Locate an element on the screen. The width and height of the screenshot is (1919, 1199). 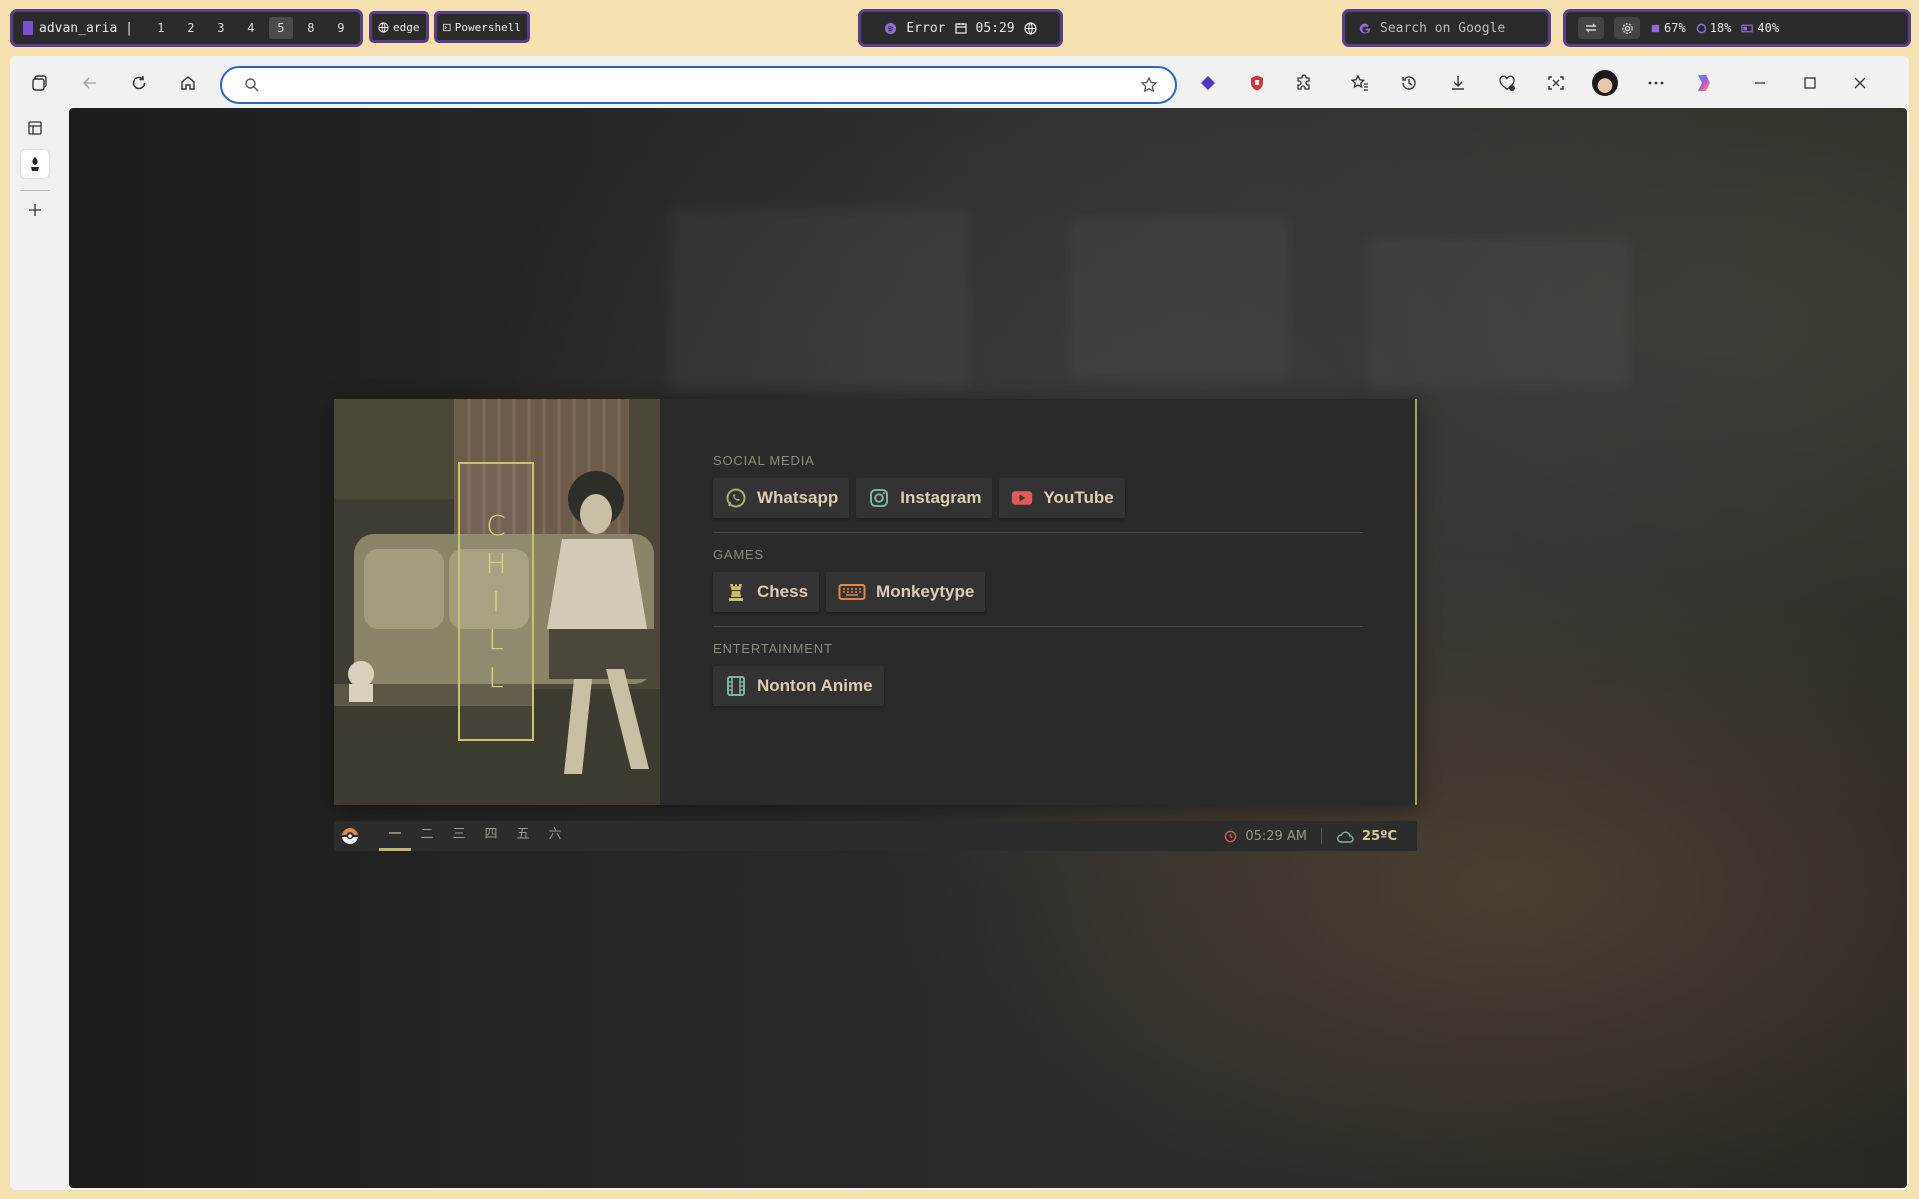
banner-letter: L is located at coordinates (496, 677).